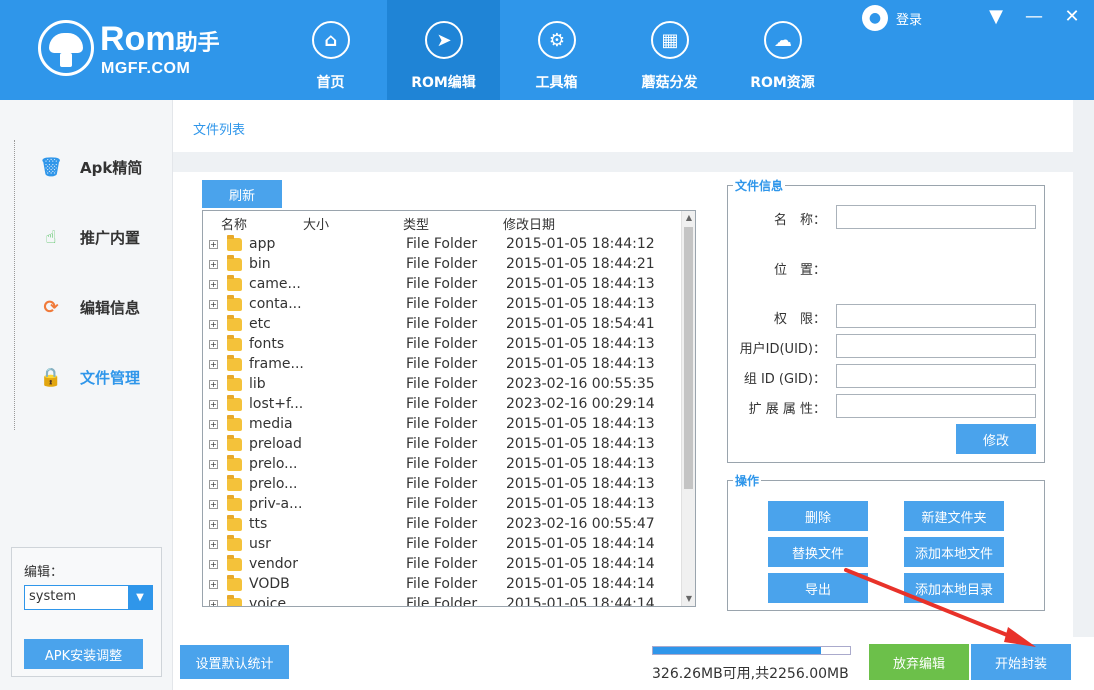 The width and height of the screenshot is (1094, 690). Describe the element at coordinates (936, 406) in the screenshot. I see `ext-attr-field` at that location.